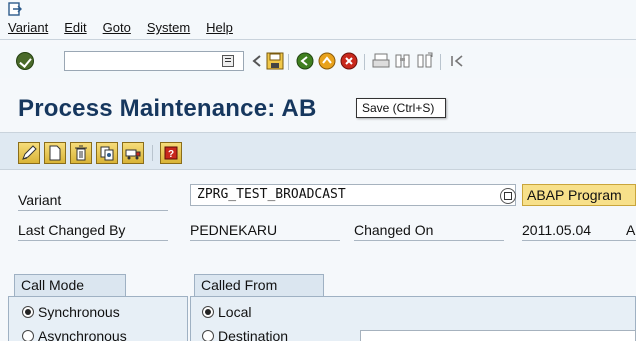  I want to click on variant-description: ABAP Program, so click(579, 195).